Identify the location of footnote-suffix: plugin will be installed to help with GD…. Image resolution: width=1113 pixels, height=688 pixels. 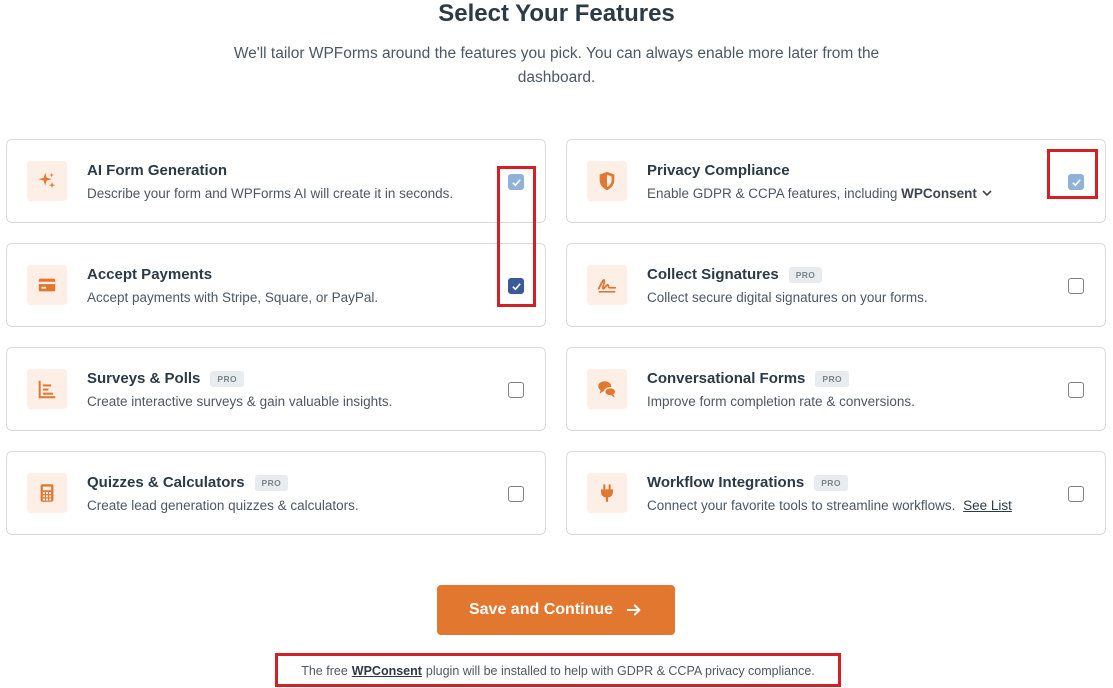
(620, 671).